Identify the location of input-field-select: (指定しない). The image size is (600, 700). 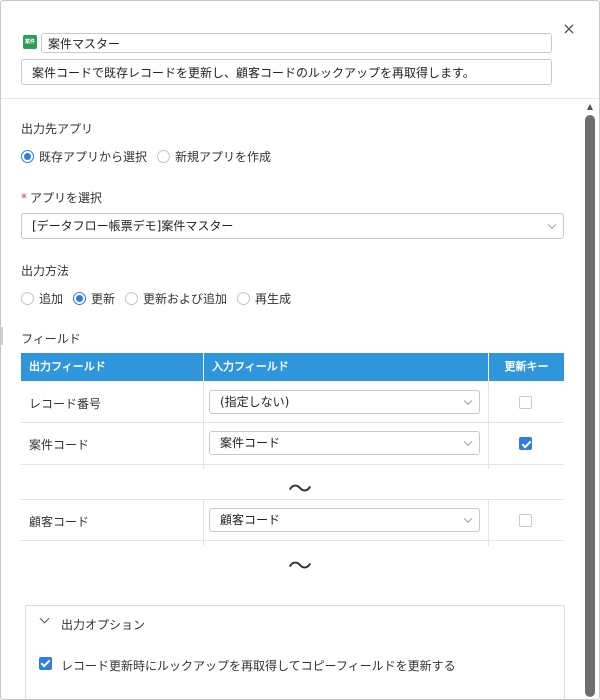
(344, 402).